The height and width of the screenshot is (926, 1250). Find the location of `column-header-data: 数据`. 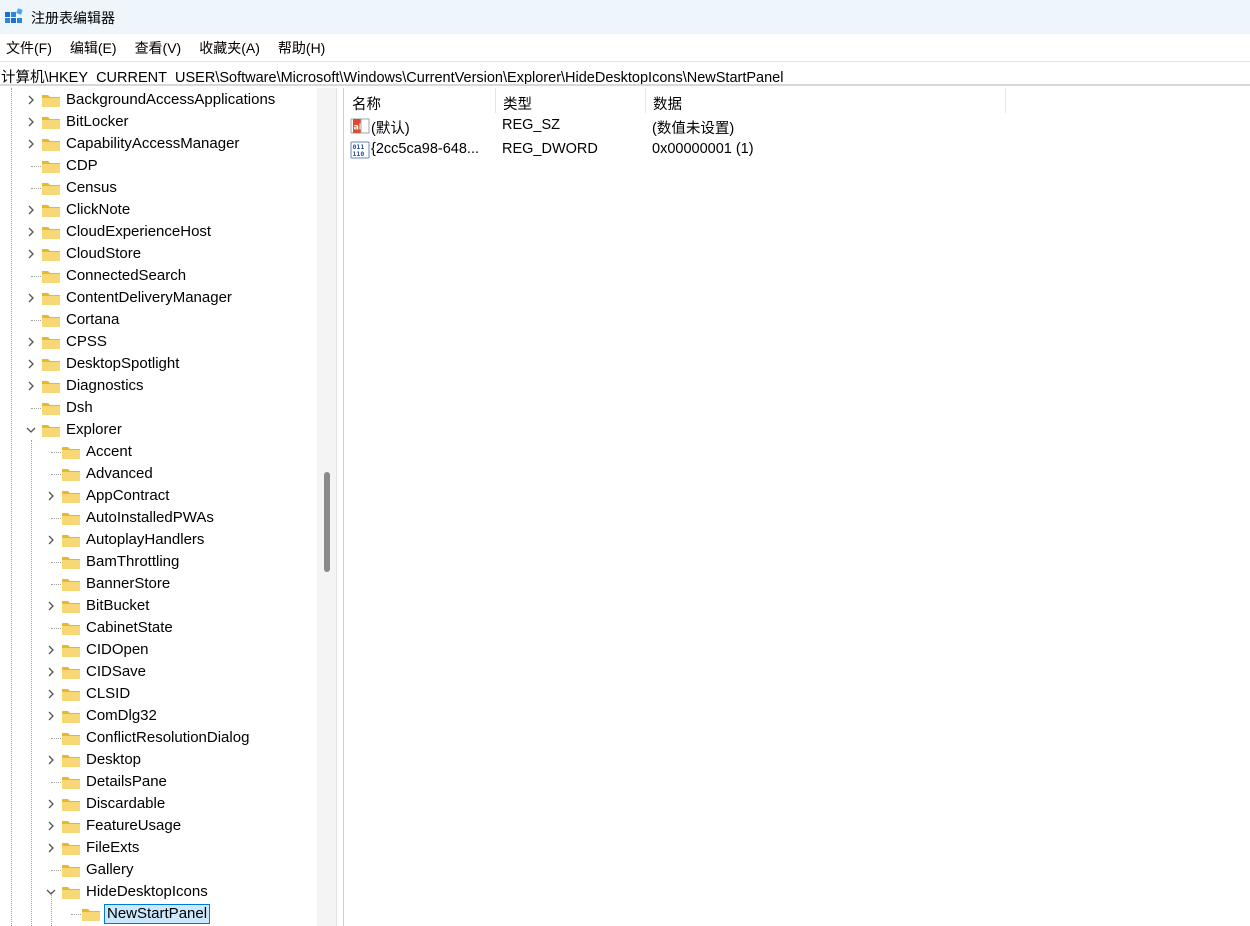

column-header-data: 数据 is located at coordinates (826, 100).